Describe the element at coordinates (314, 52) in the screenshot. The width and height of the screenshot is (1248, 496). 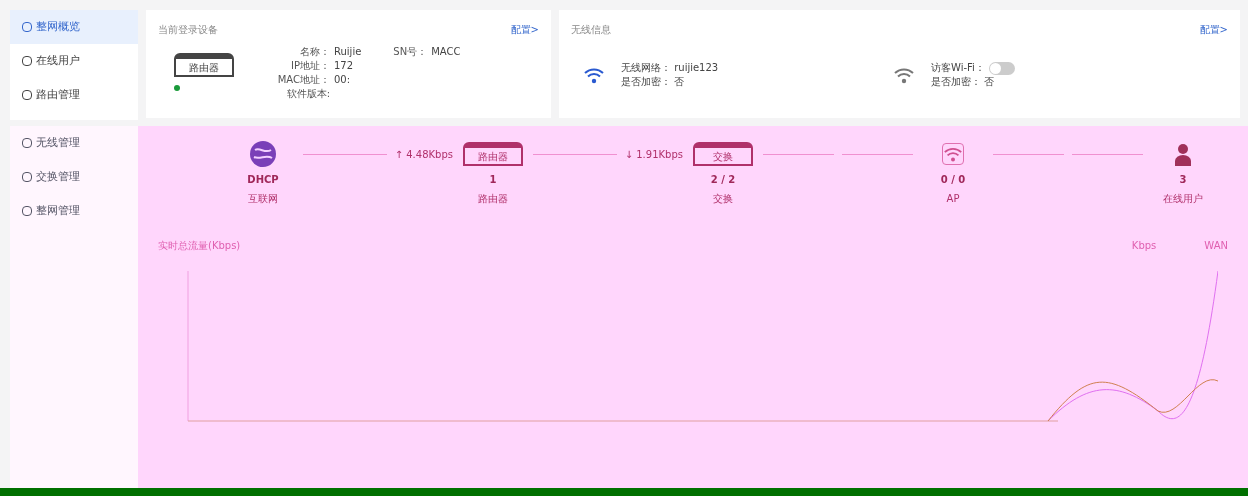
I see `field-label: 名称：` at that location.